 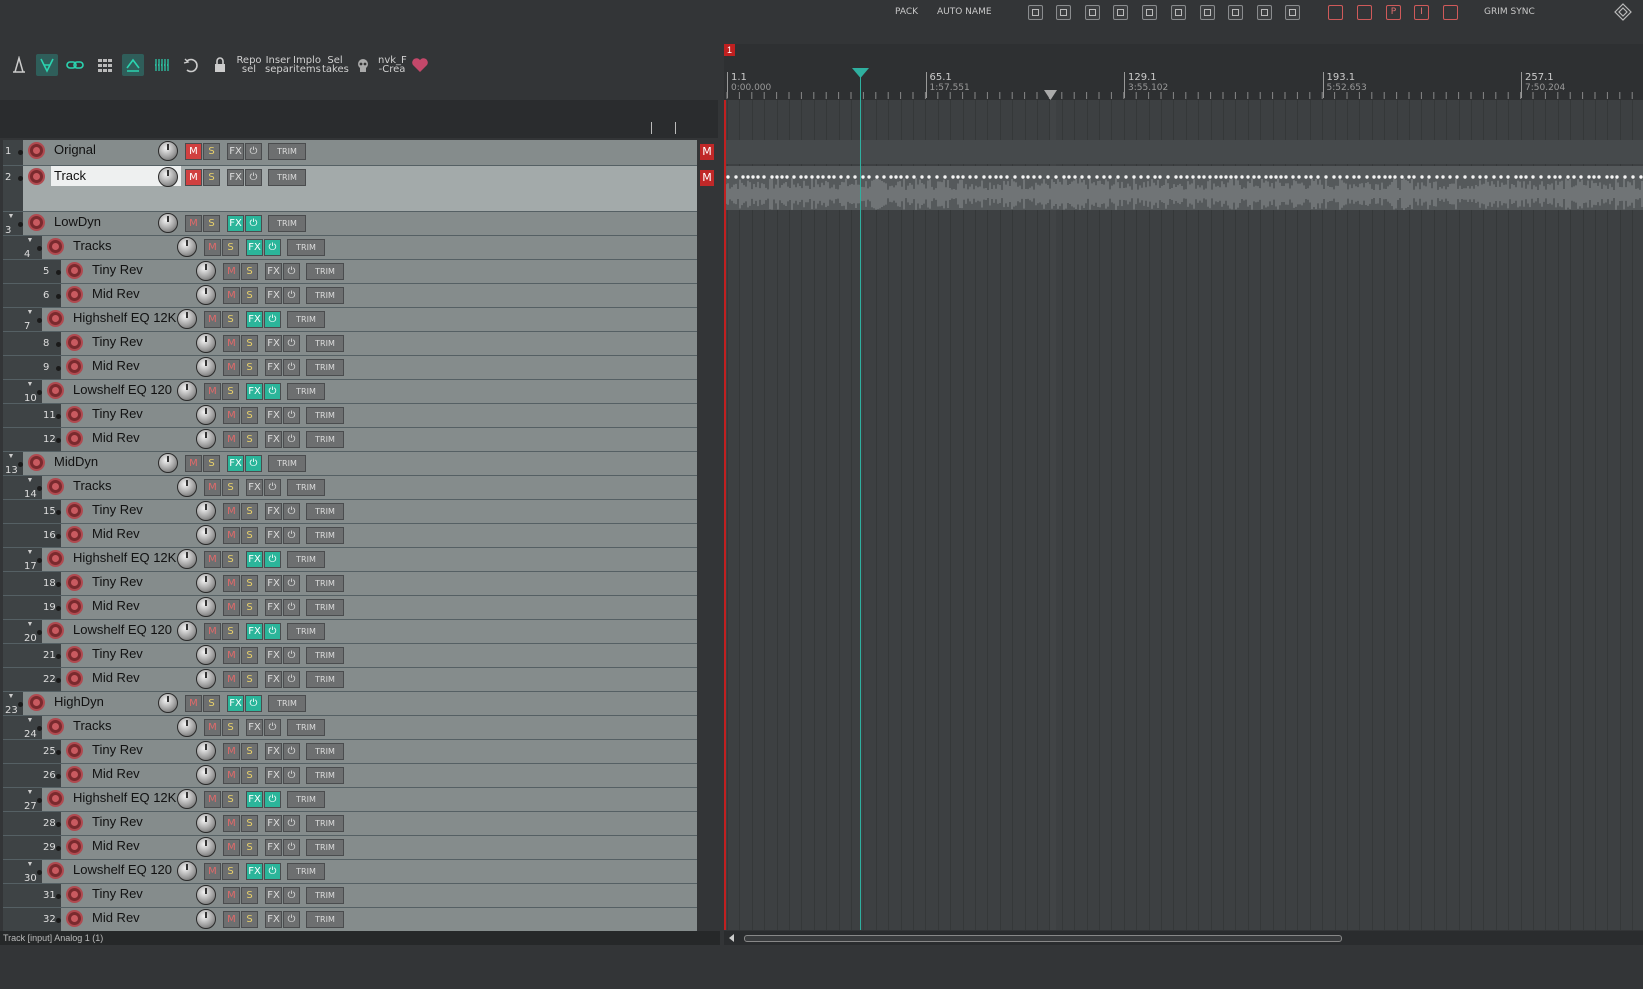 What do you see at coordinates (125, 486) in the screenshot?
I see `track-name: Tracks` at bounding box center [125, 486].